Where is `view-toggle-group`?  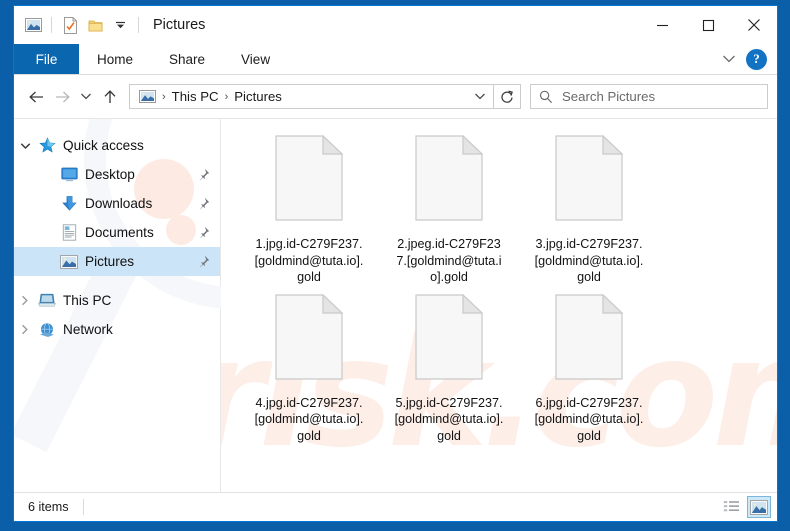 view-toggle-group is located at coordinates (745, 507).